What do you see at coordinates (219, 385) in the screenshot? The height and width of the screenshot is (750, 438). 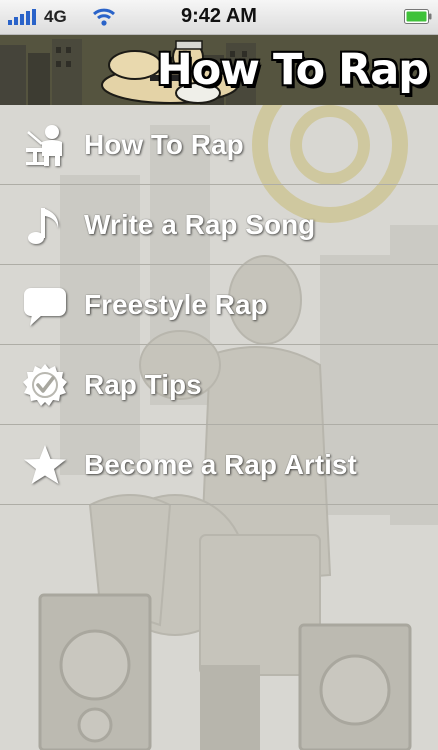 I see `menu-item-rap-tips: Rap Tips` at bounding box center [219, 385].